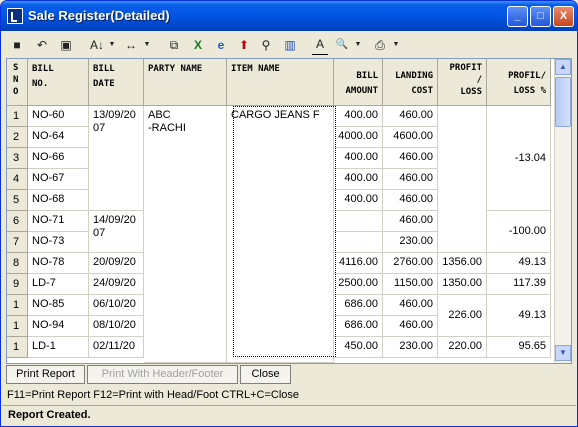  I want to click on print-with-header-footer-button: Print With Header/Footer, so click(162, 374).